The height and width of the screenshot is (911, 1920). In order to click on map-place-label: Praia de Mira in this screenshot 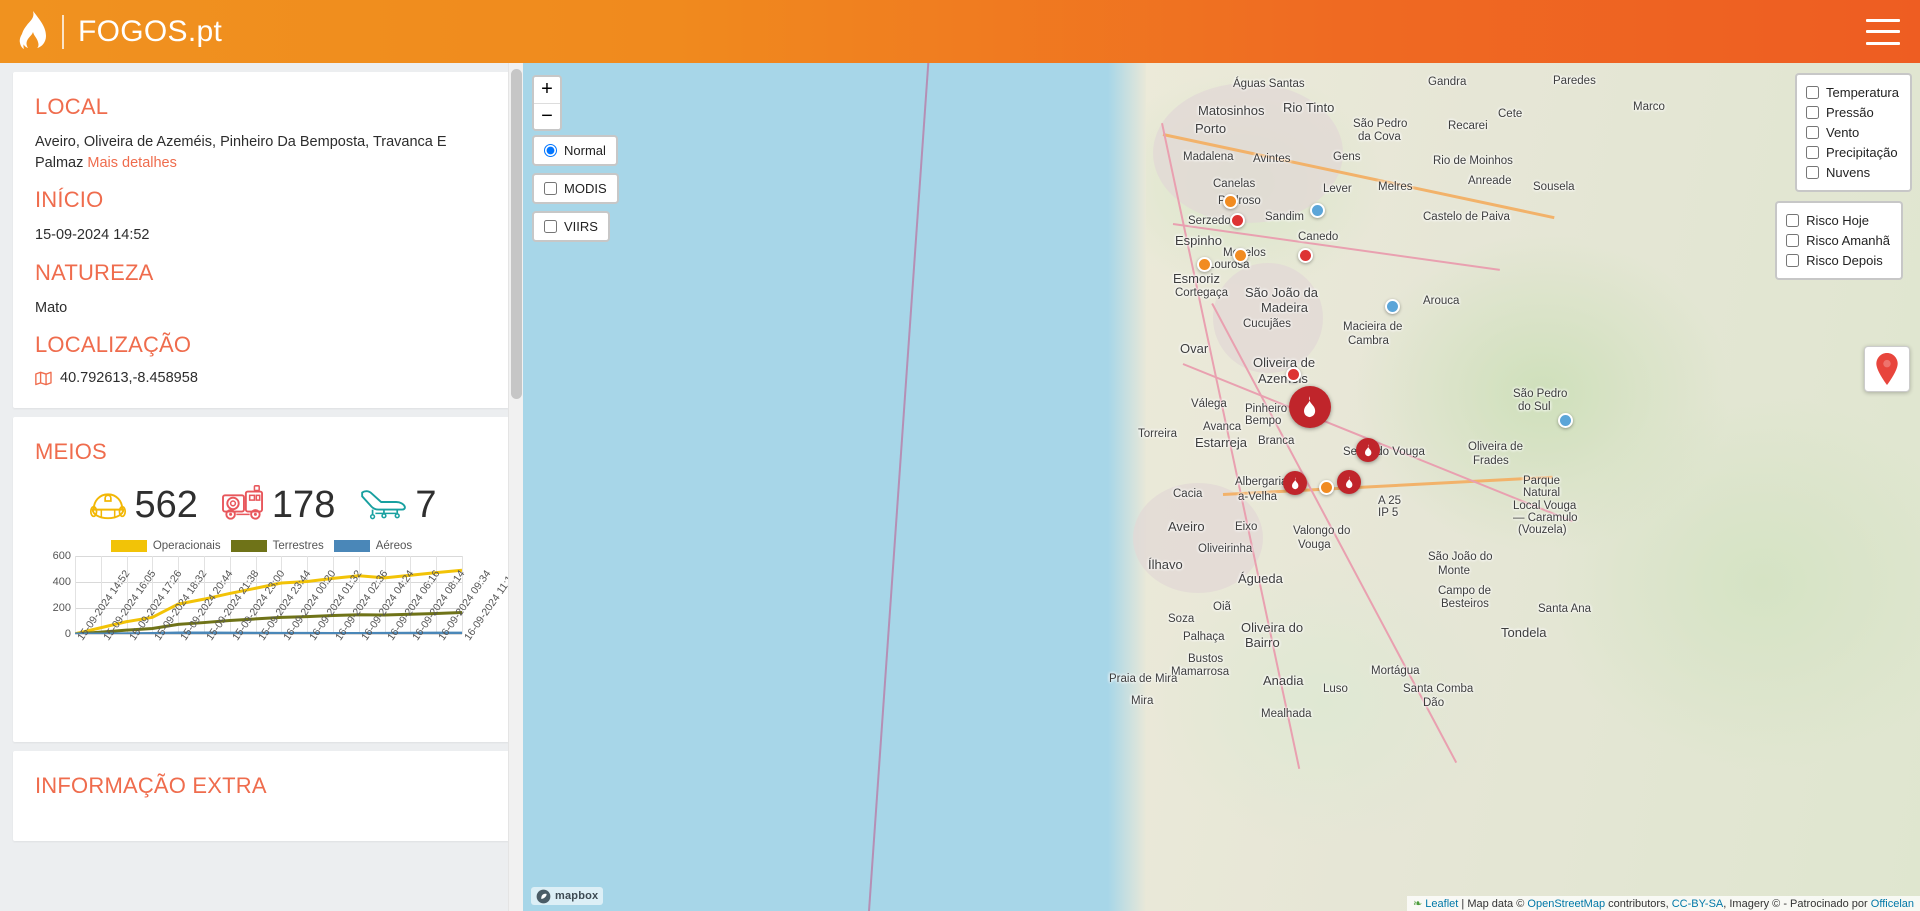, I will do `click(1143, 679)`.